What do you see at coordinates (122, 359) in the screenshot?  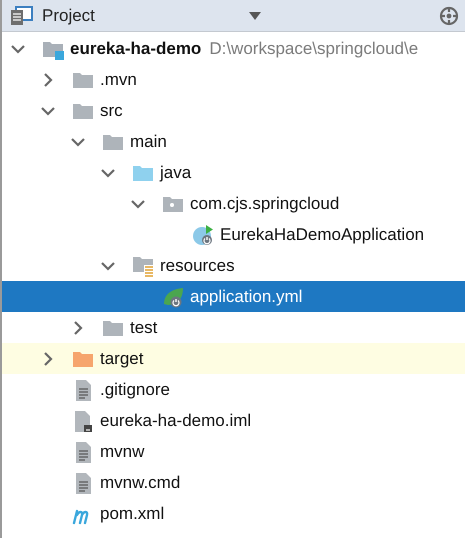 I see `item-name: target` at bounding box center [122, 359].